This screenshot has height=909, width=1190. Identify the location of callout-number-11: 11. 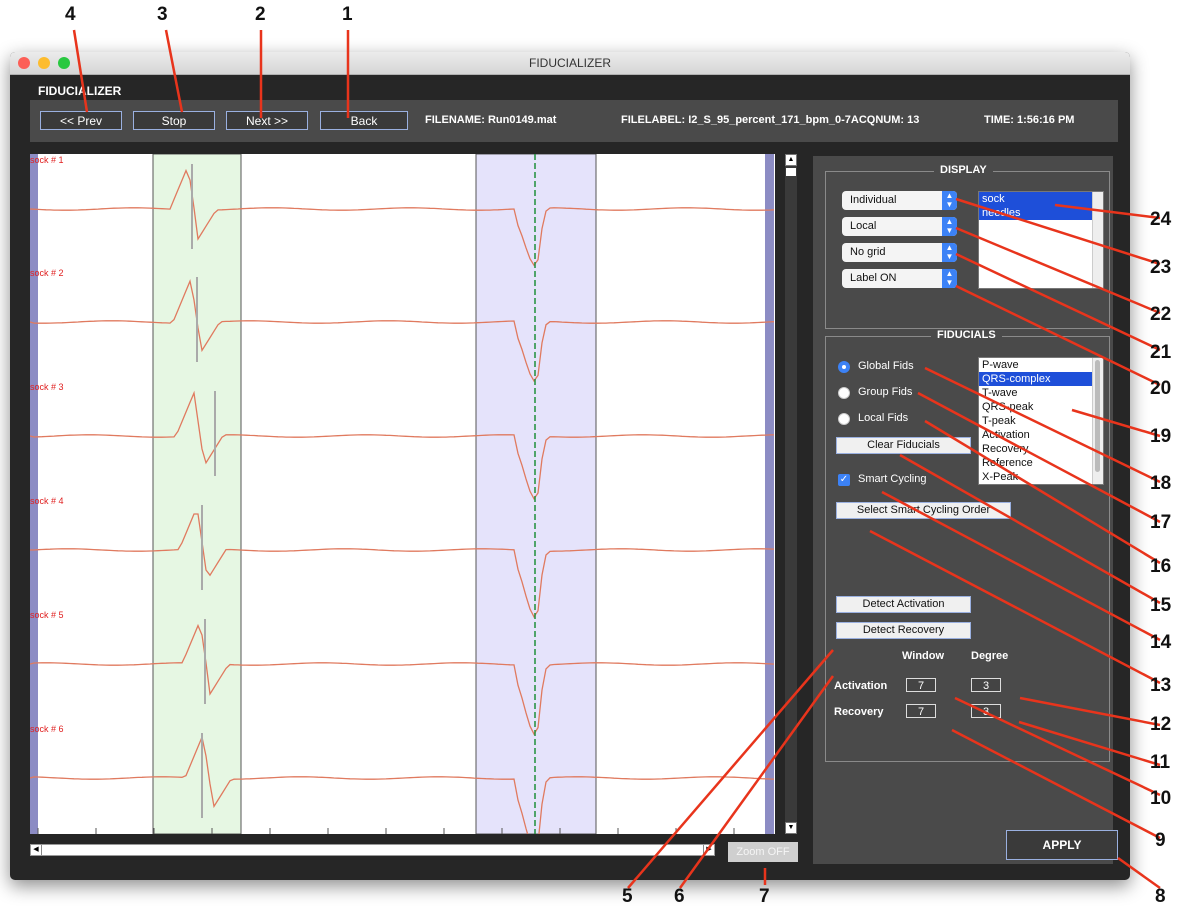
(1160, 762).